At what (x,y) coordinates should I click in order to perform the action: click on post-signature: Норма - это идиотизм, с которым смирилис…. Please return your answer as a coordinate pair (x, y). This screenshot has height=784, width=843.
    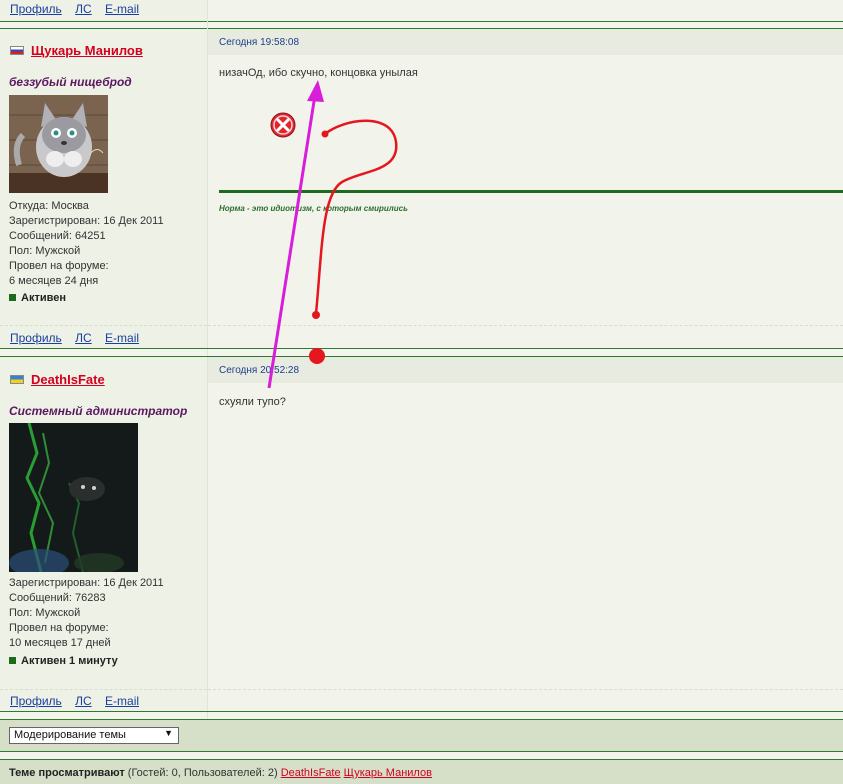
    Looking at the image, I should click on (313, 208).